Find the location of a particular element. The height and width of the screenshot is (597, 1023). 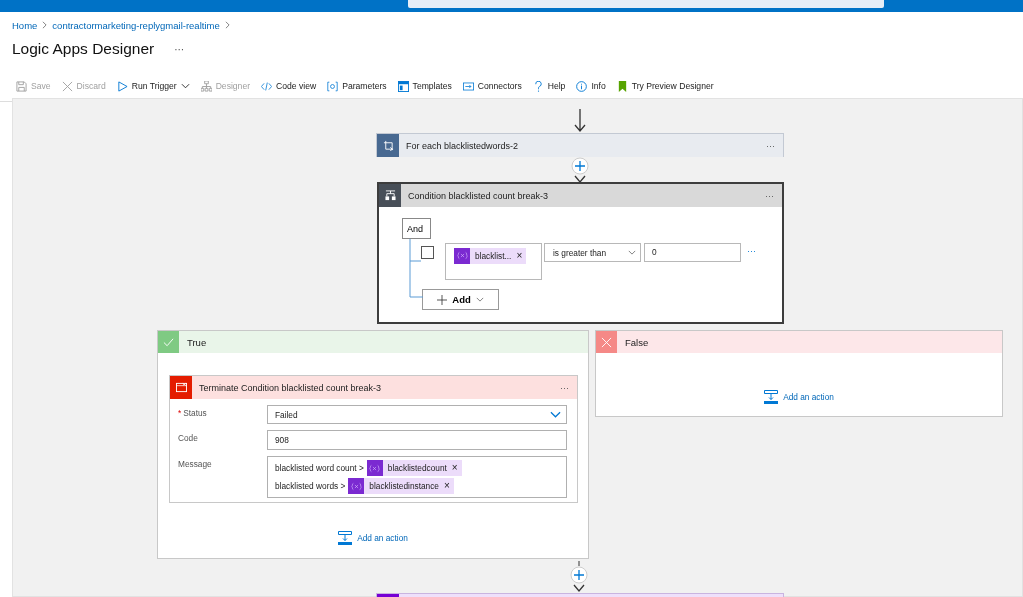

checkbox is located at coordinates (427, 252).